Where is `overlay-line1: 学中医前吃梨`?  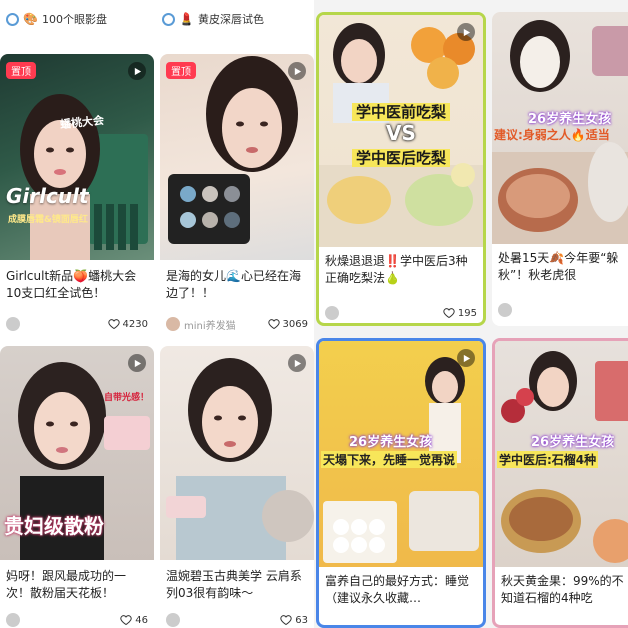
overlay-line1: 学中医前吃梨 is located at coordinates (401, 111).